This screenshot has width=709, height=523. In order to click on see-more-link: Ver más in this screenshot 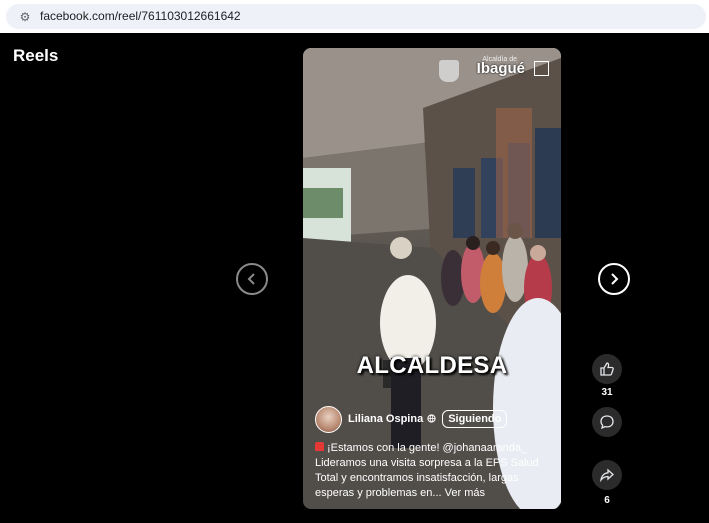, I will do `click(465, 493)`.